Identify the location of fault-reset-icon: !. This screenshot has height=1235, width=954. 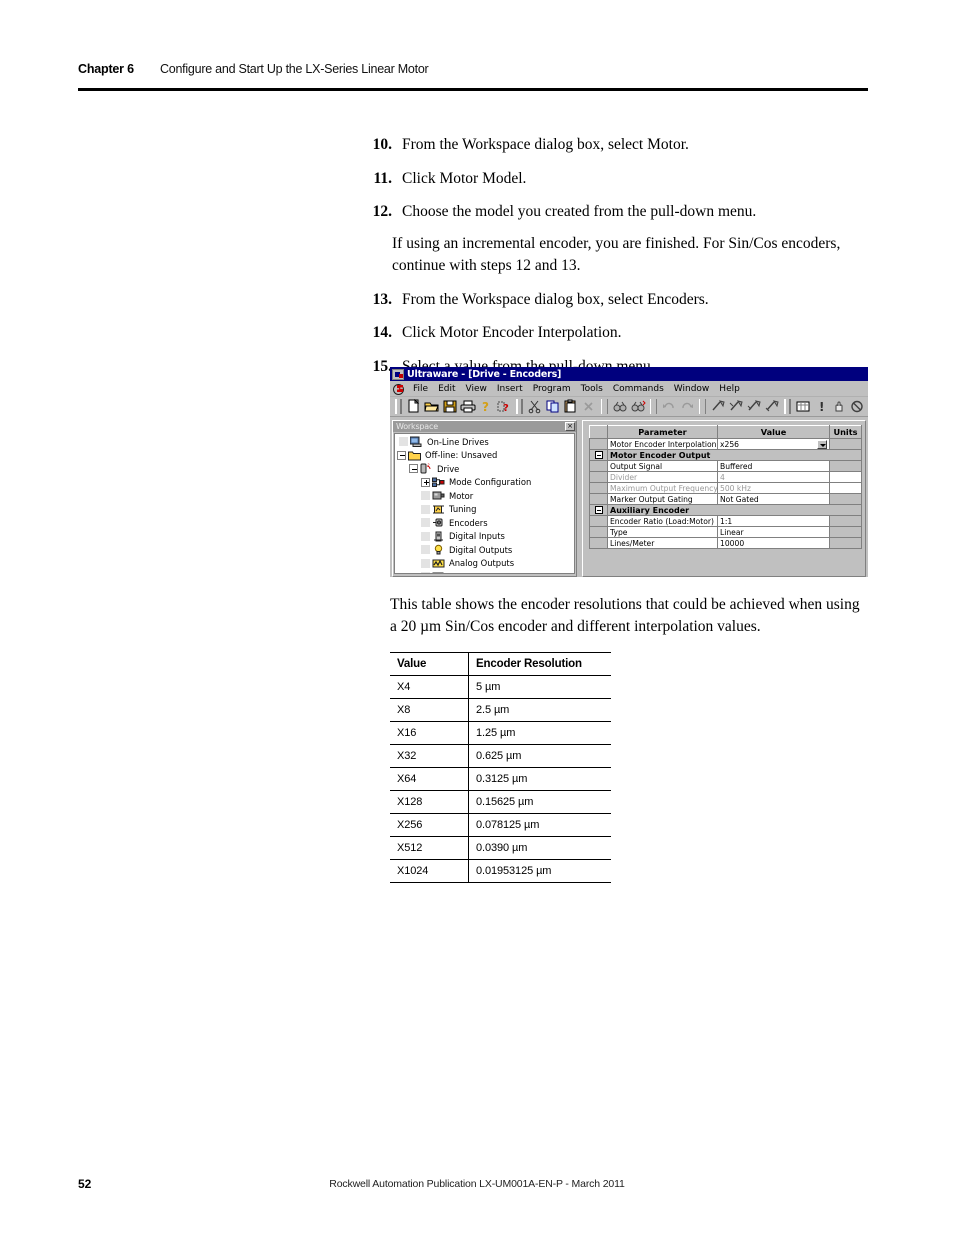
(821, 406).